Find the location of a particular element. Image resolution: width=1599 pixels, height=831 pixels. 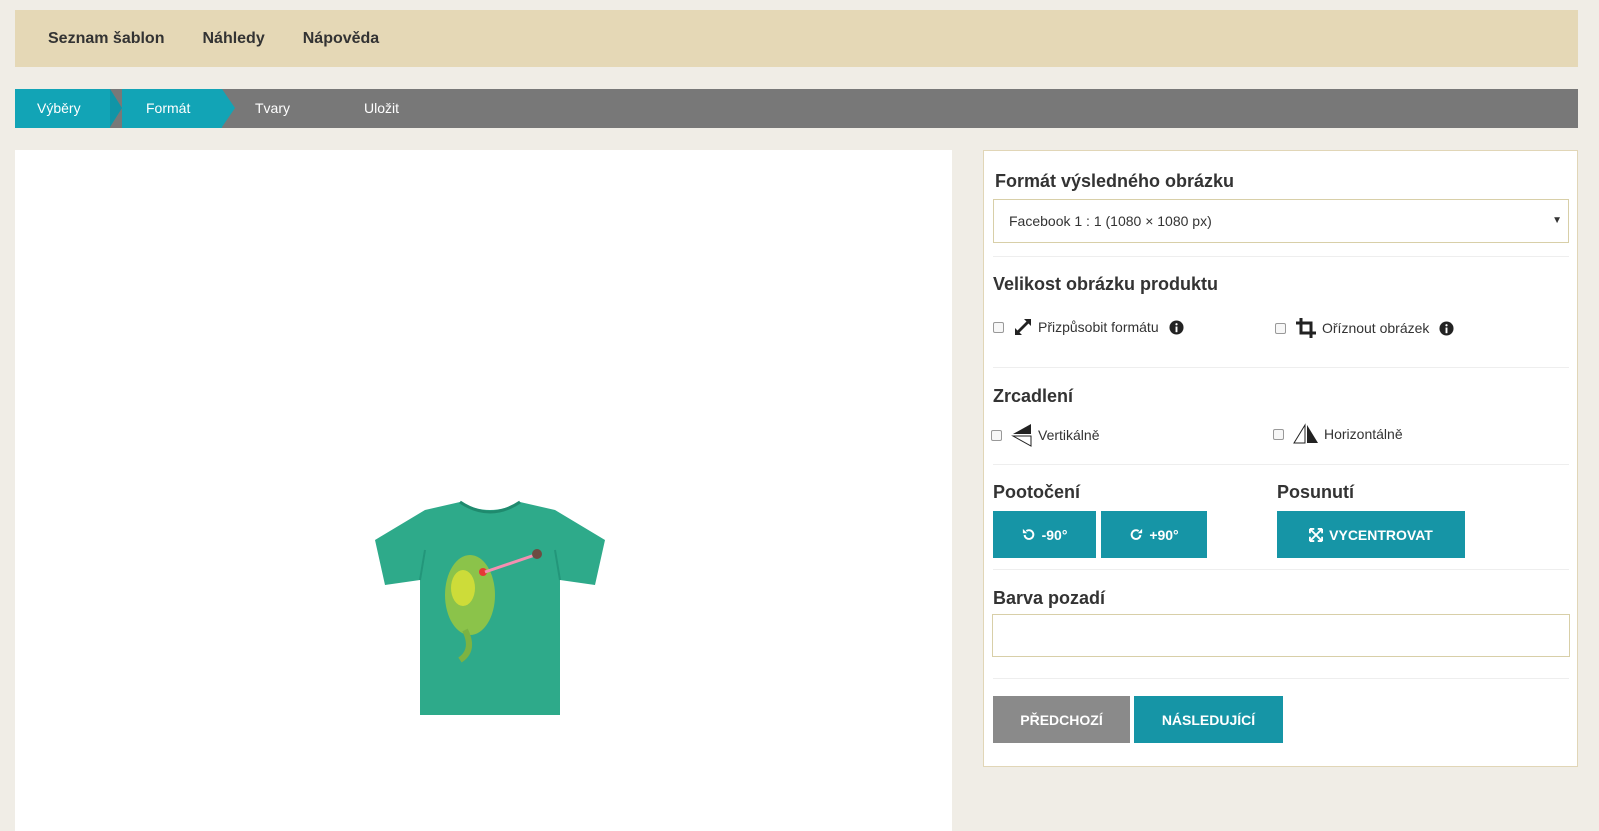

rotate-left-button: -90° is located at coordinates (1044, 534).